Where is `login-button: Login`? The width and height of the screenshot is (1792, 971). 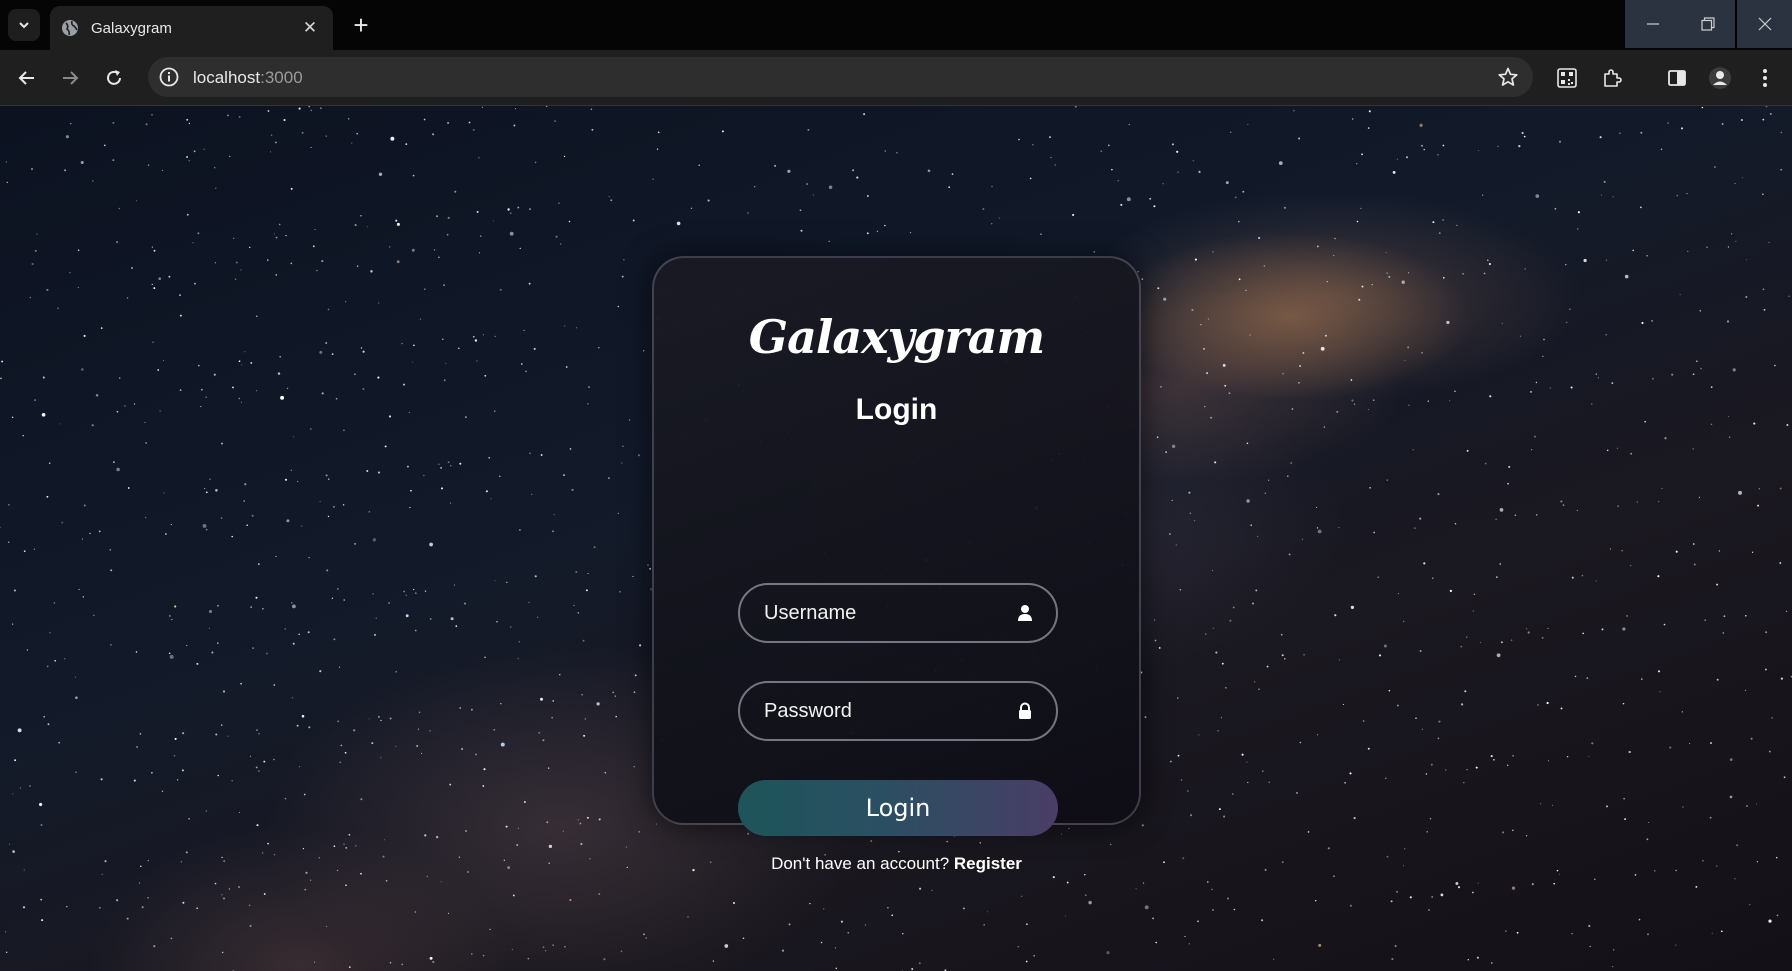 login-button: Login is located at coordinates (898, 808).